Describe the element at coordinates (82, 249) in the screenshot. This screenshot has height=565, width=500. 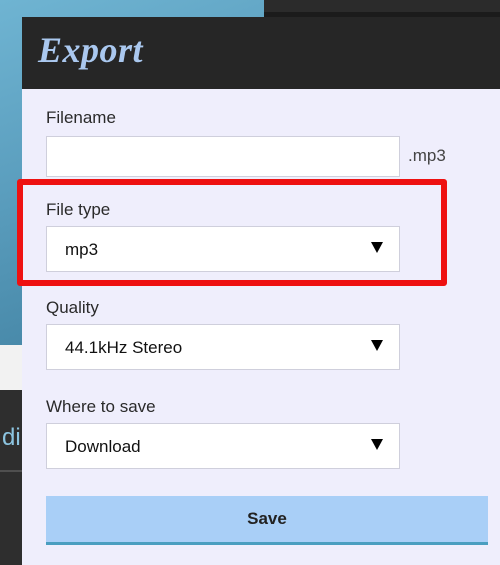
I see `file-type-value: mp3` at that location.